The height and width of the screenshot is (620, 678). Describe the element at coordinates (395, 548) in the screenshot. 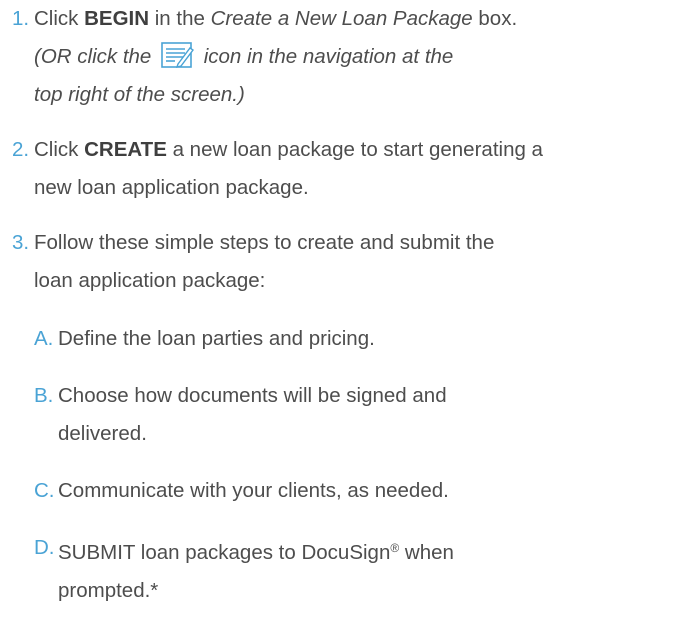

I see `registered-mark: ®` at that location.